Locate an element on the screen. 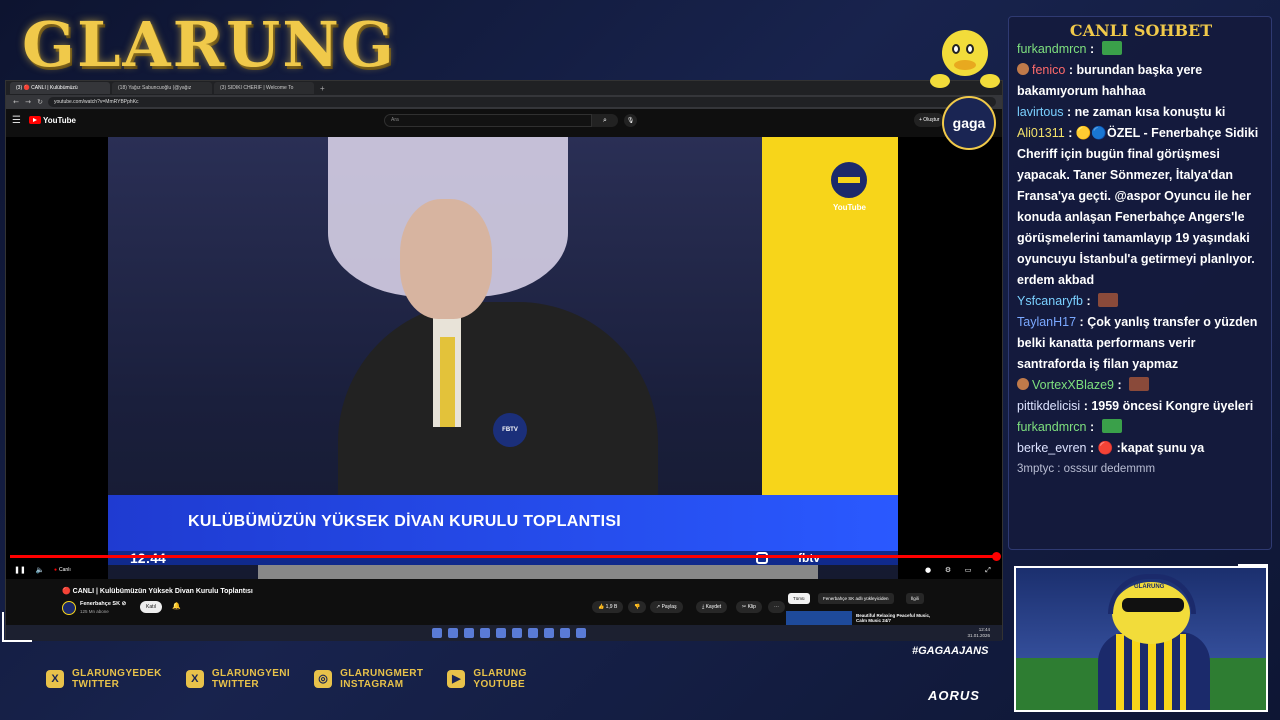 The width and height of the screenshot is (1280, 720). brave-icon is located at coordinates (533, 633).